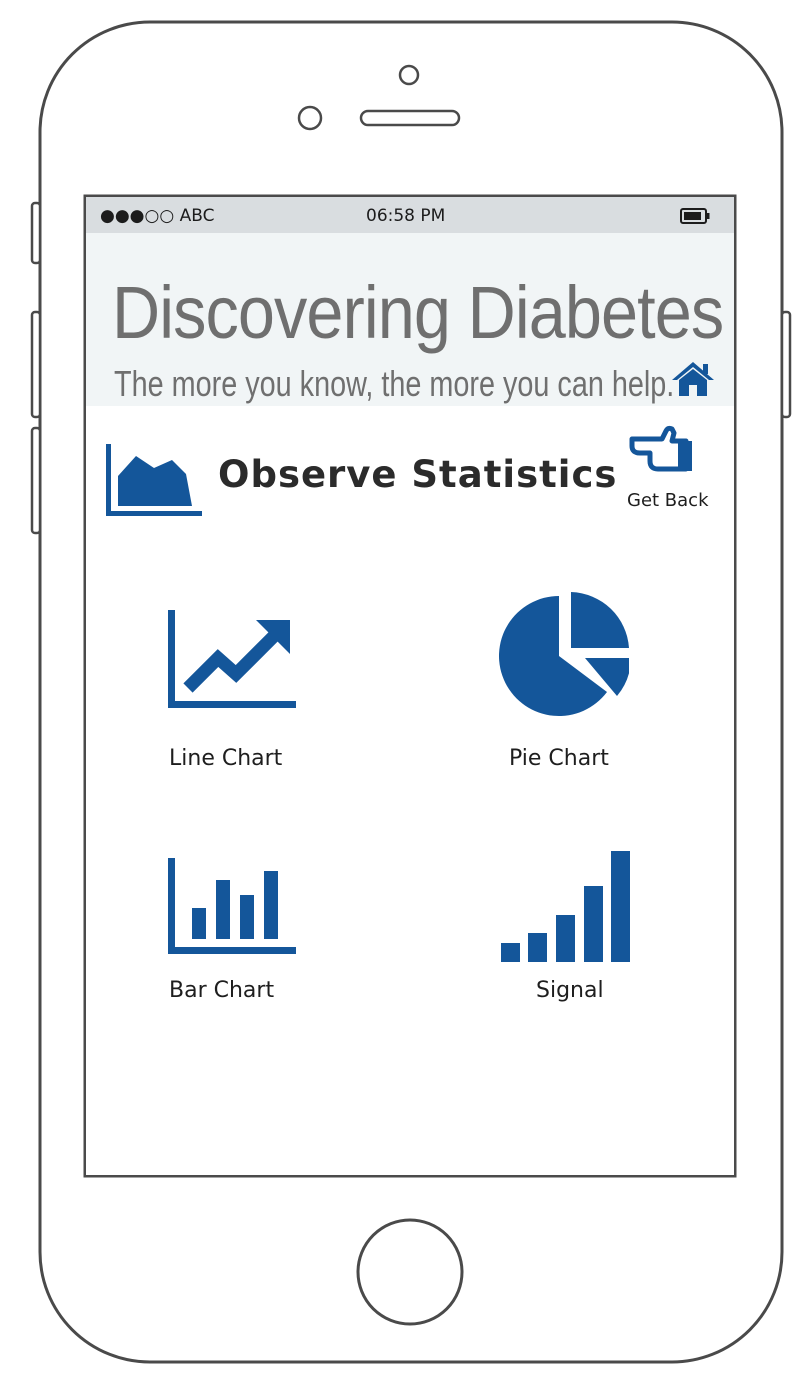 The width and height of the screenshot is (796, 1380). I want to click on bar-chart-tile: Bar Chart, so click(236, 932).